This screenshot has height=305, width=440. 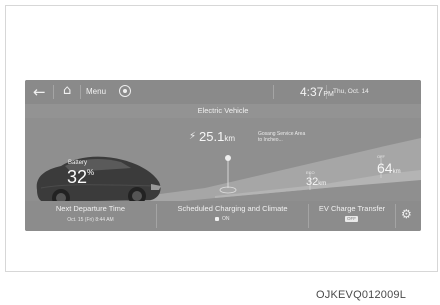 What do you see at coordinates (223, 110) in the screenshot?
I see `page-title: Electric Vehicle` at bounding box center [223, 110].